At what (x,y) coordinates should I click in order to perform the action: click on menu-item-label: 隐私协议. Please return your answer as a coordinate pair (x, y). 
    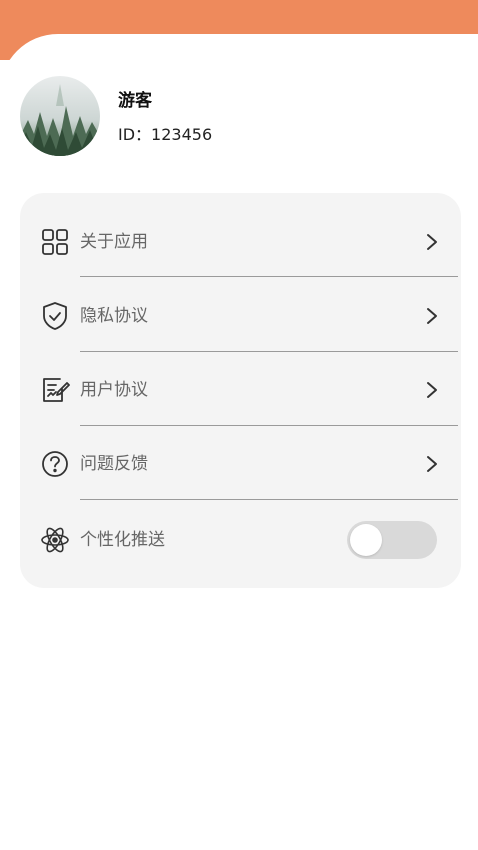
    Looking at the image, I should click on (114, 316).